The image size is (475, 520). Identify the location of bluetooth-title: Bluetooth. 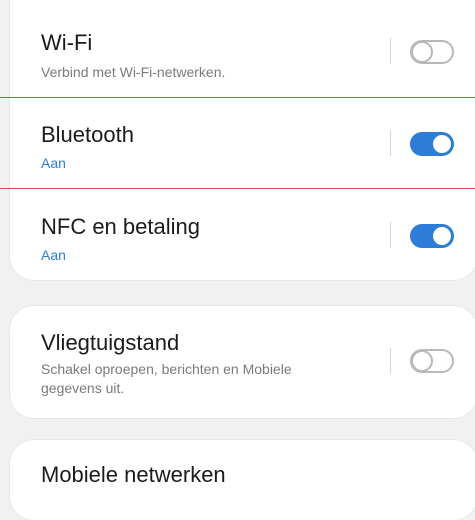
(87, 134).